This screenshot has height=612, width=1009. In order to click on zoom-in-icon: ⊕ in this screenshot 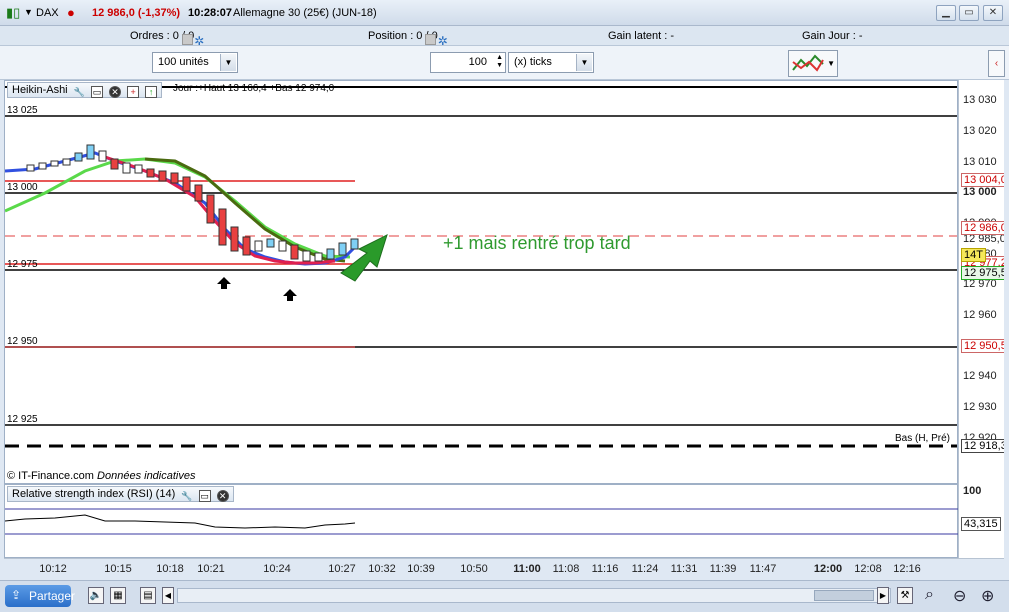, I will do `click(987, 596)`.